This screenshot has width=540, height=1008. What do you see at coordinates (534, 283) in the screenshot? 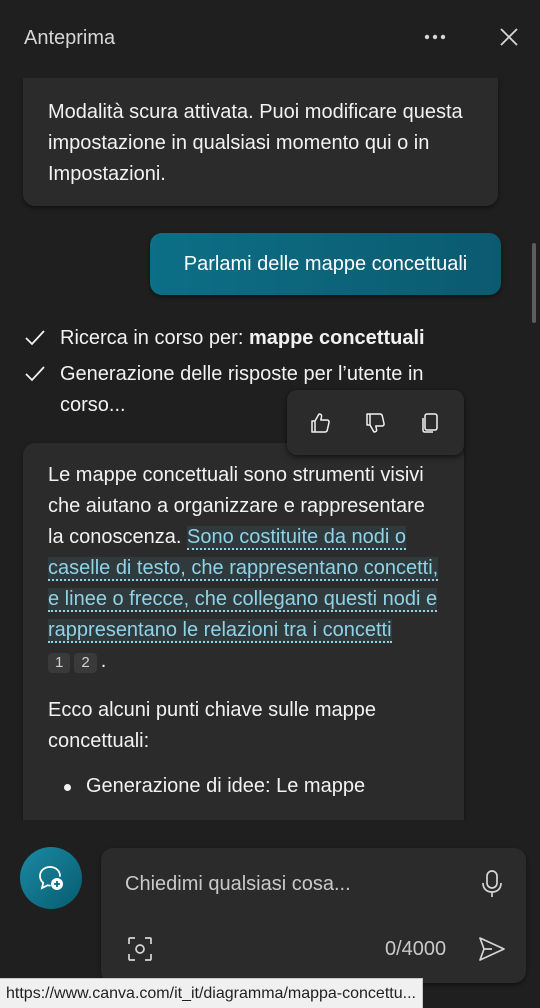
I see `scrollbar` at bounding box center [534, 283].